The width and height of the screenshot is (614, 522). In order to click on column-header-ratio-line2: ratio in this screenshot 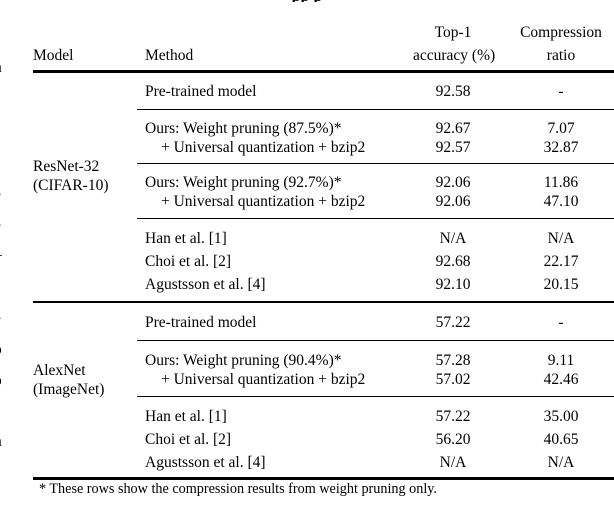, I will do `click(561, 55)`.